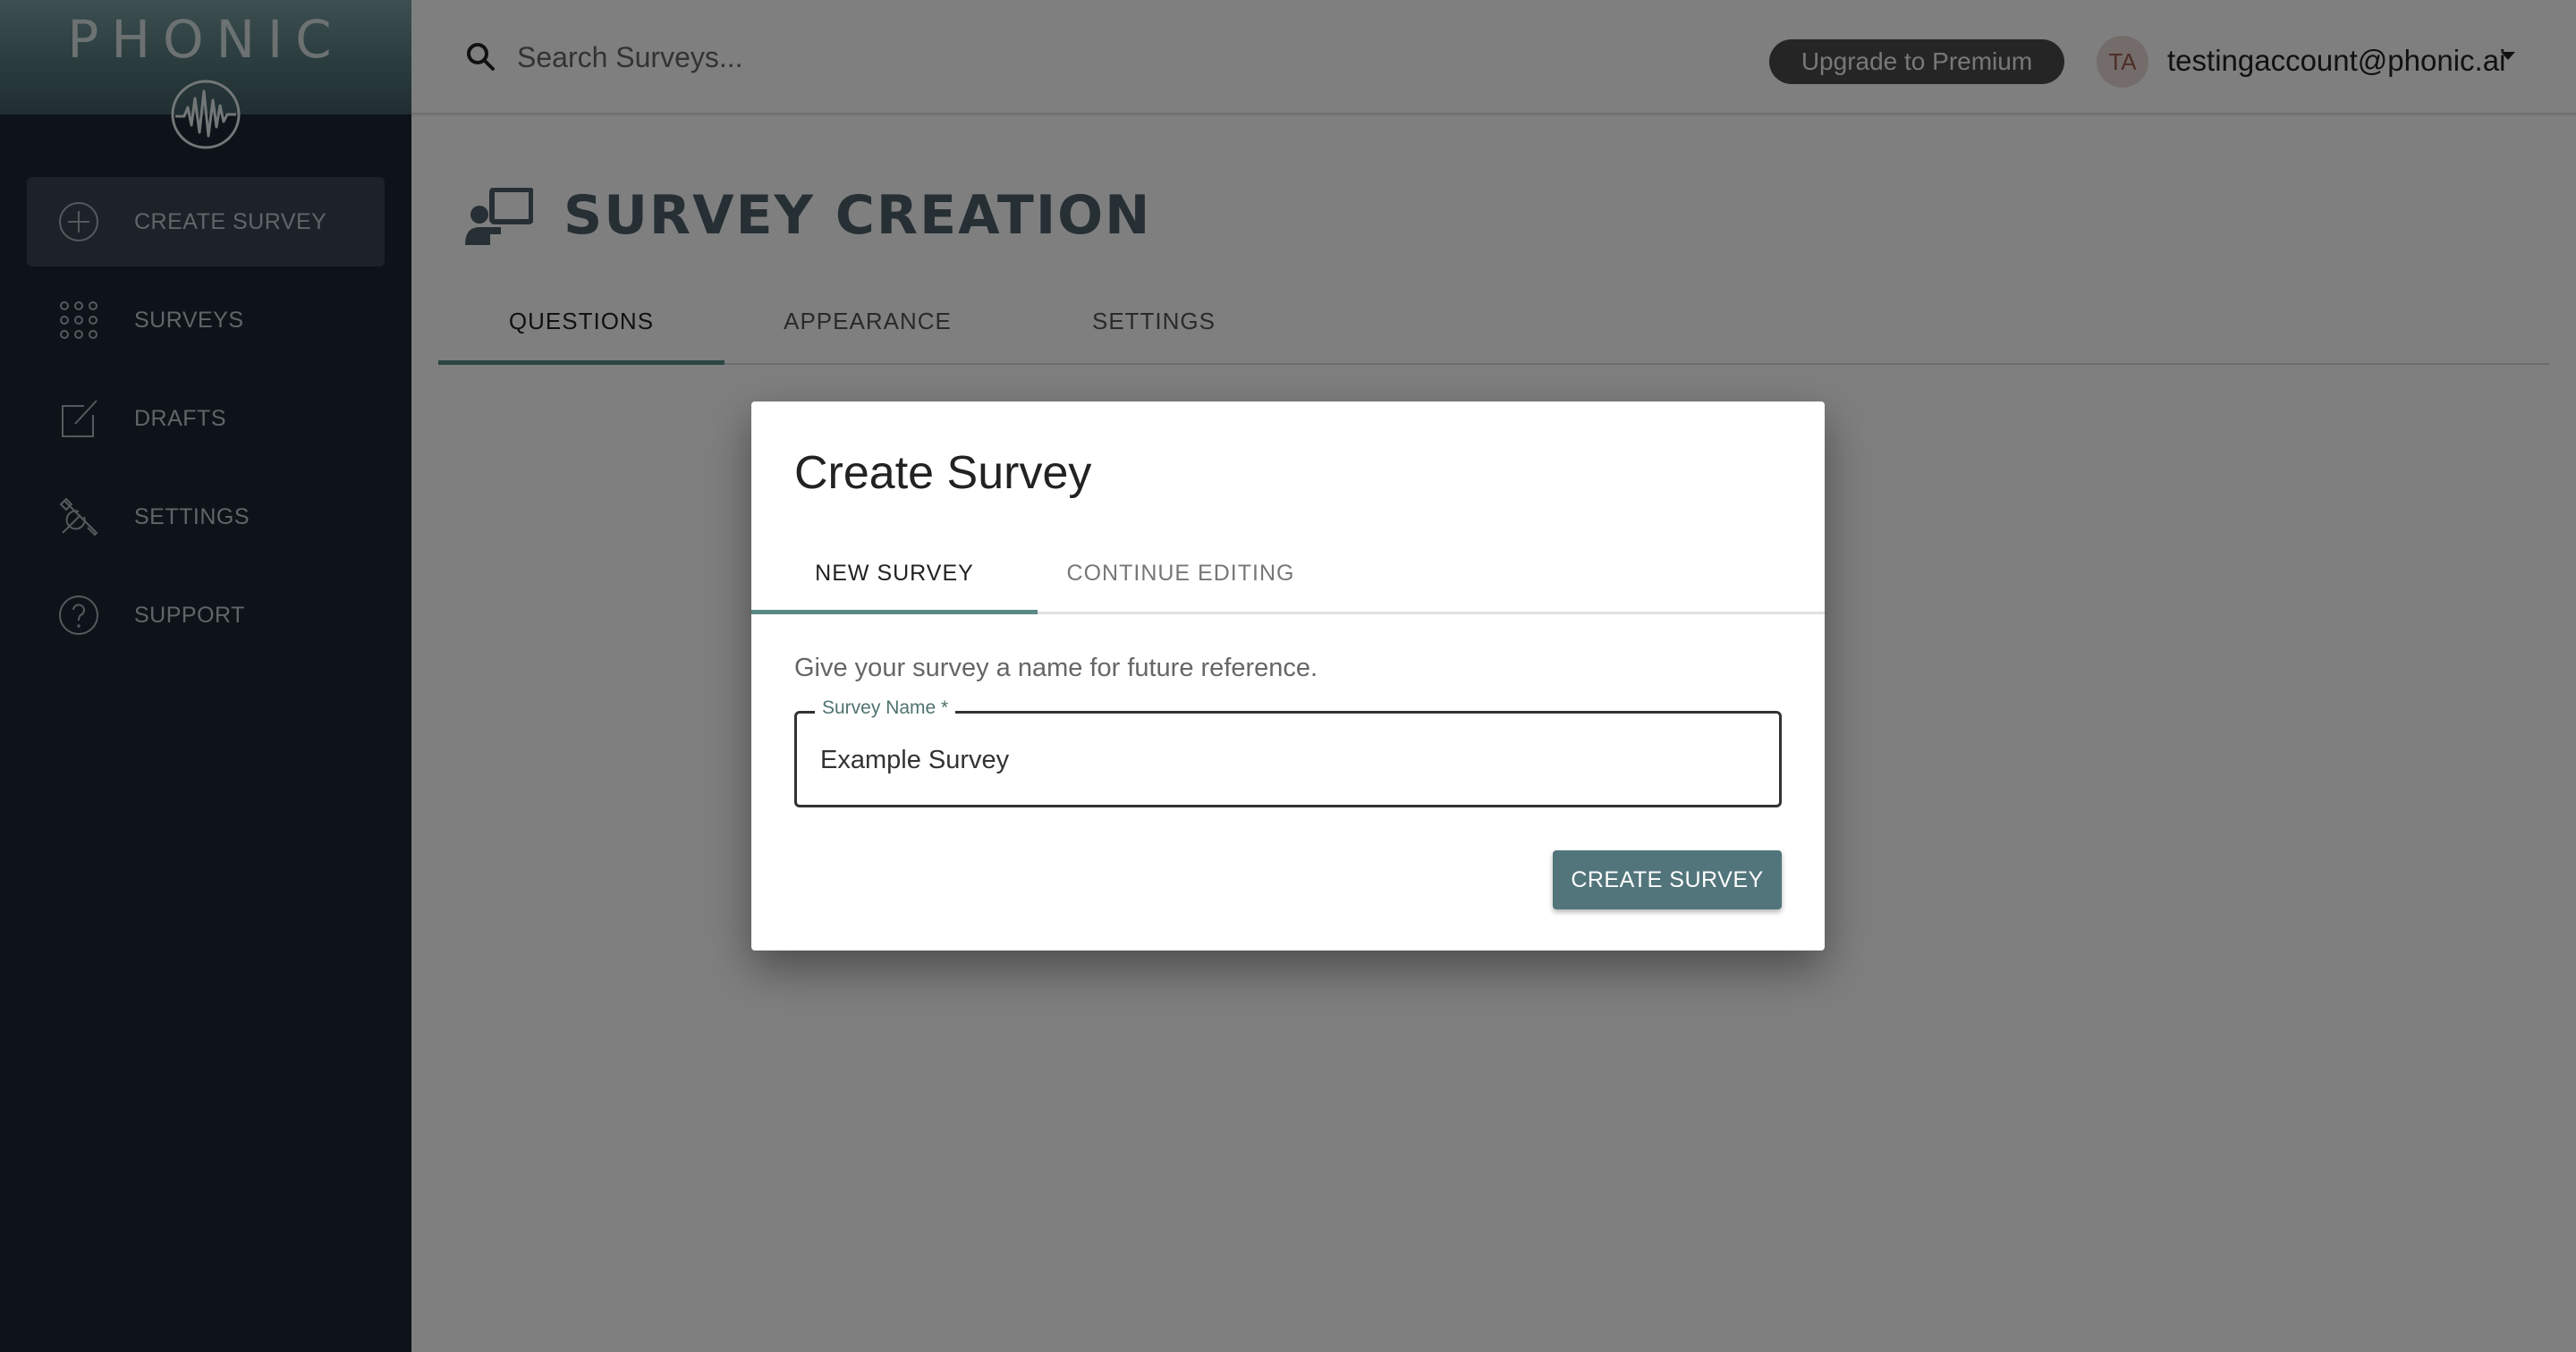  What do you see at coordinates (1667, 879) in the screenshot?
I see `create-survey-button: CREATE SURVEY` at bounding box center [1667, 879].